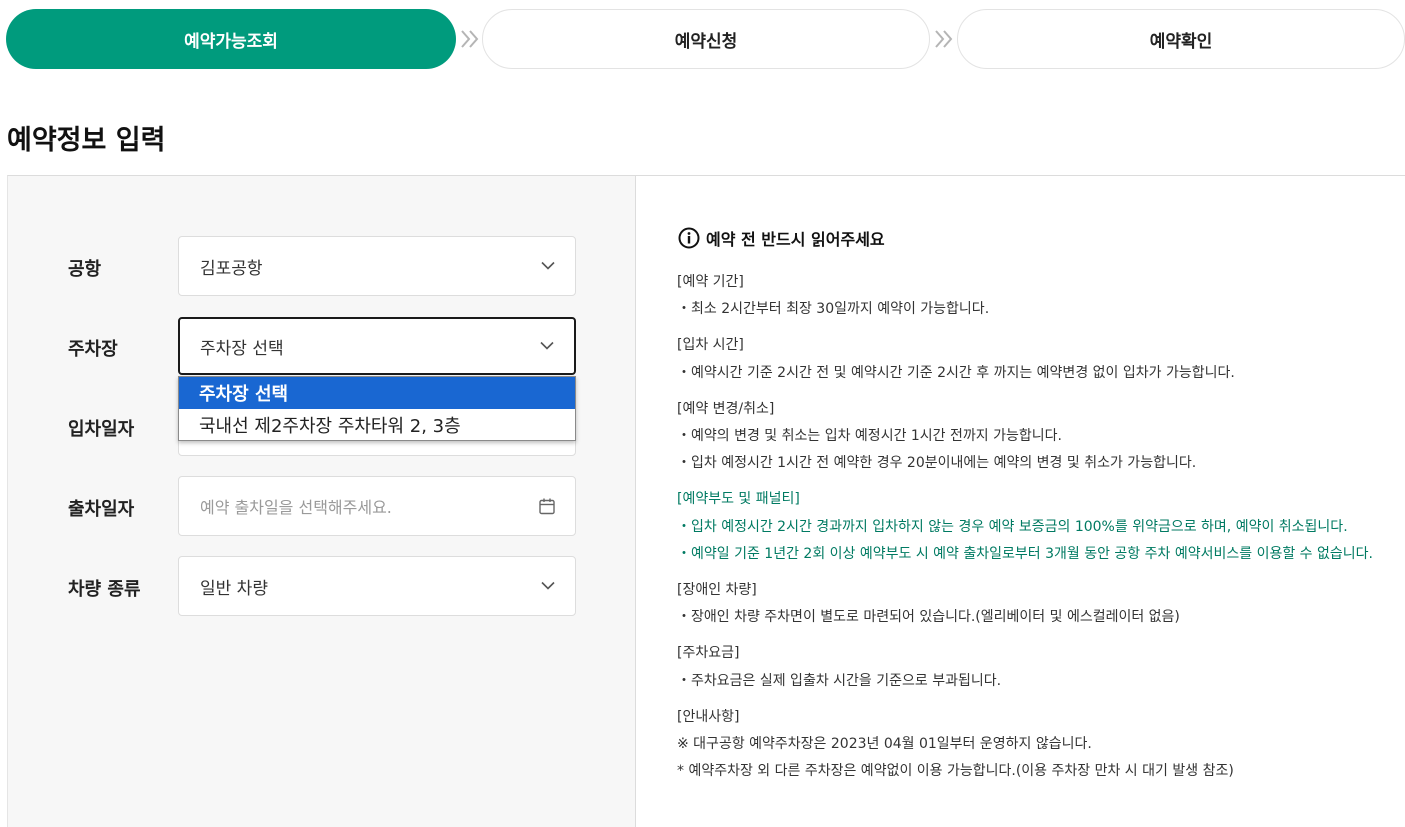 Image resolution: width=1405 pixels, height=827 pixels. Describe the element at coordinates (242, 348) in the screenshot. I see `parking-value: 주차장 선택` at that location.